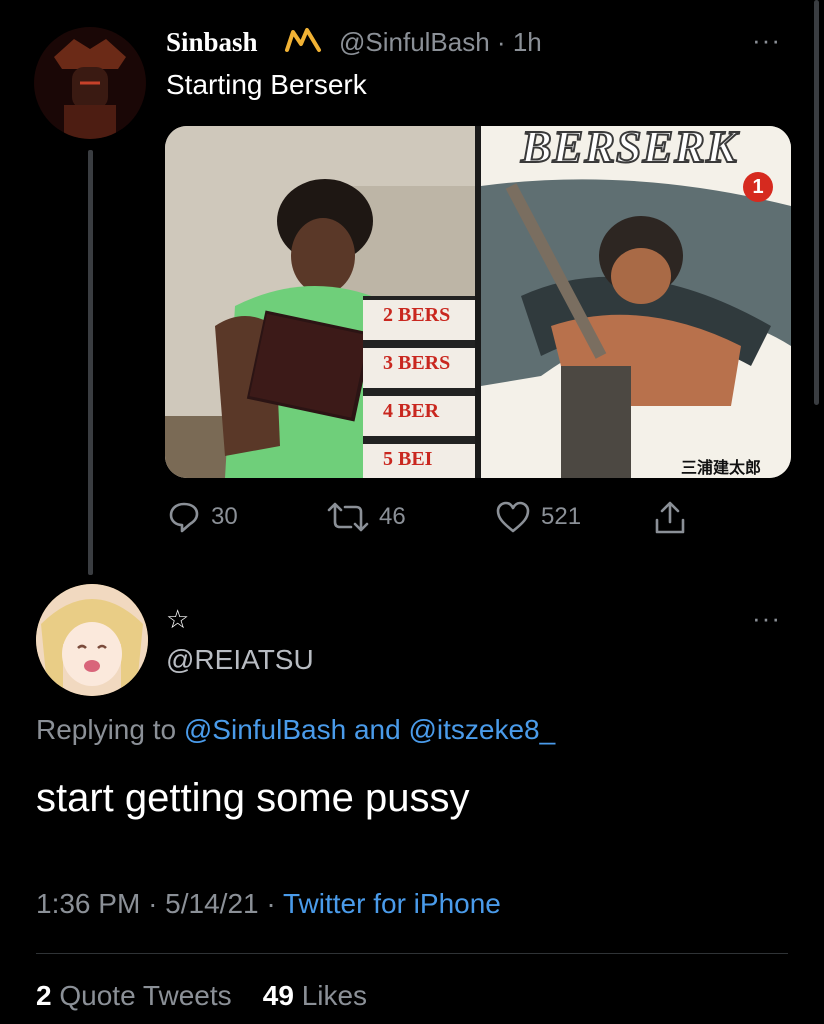 Image resolution: width=824 pixels, height=1024 pixels. I want to click on share-icon, so click(670, 517).